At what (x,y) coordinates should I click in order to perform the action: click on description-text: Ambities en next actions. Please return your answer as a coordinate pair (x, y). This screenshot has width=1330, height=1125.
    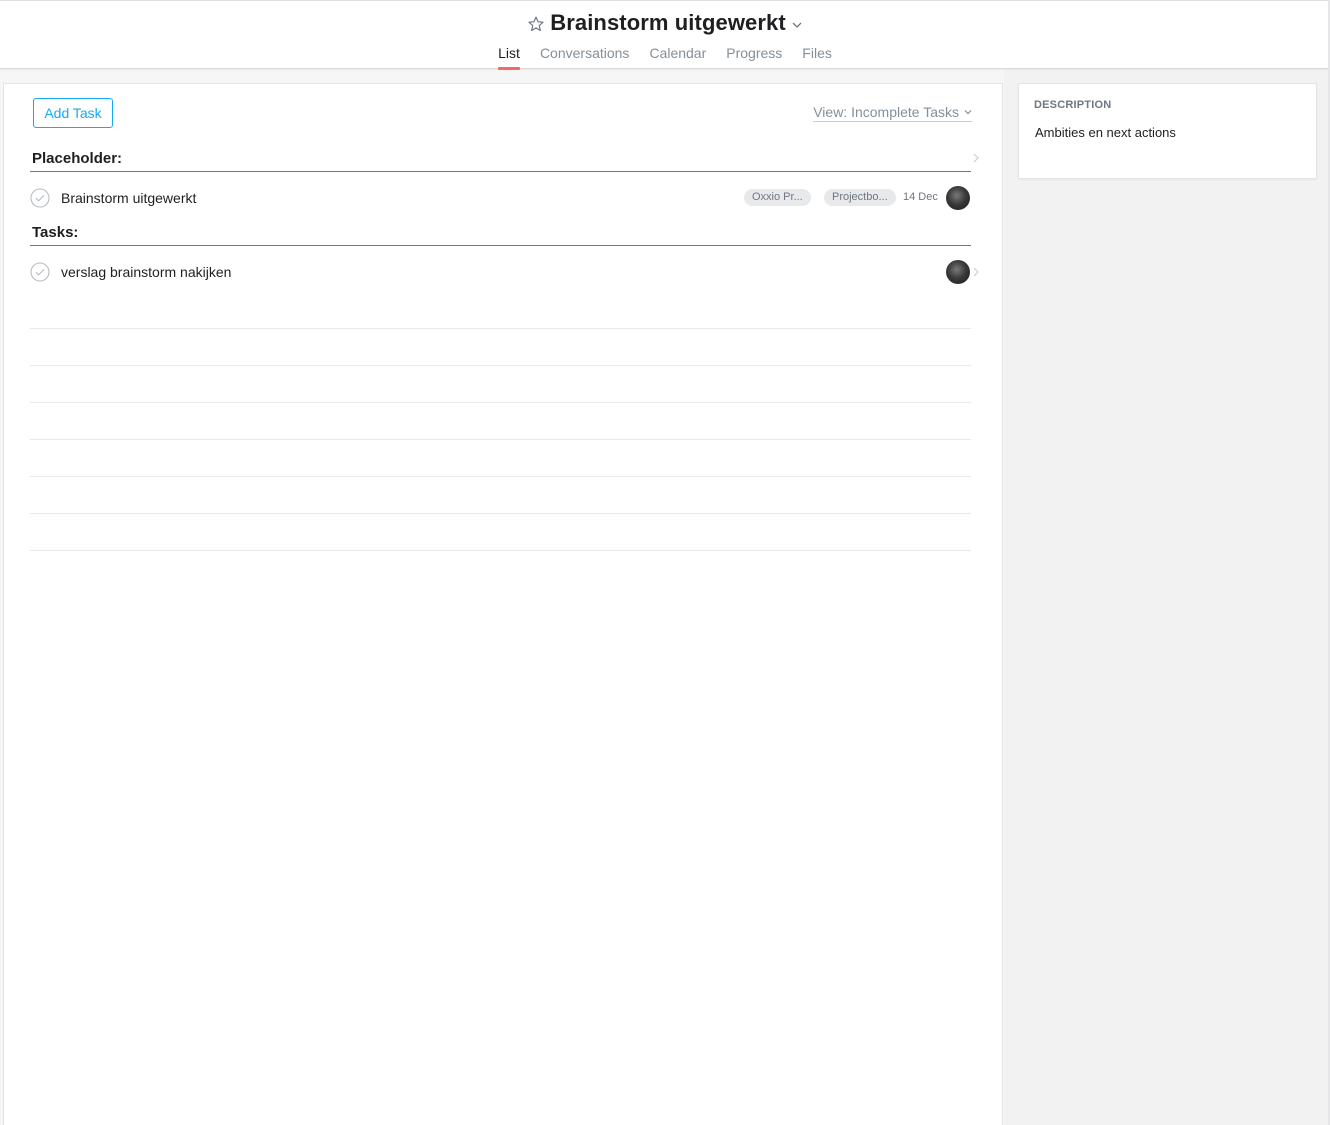
    Looking at the image, I should click on (1105, 132).